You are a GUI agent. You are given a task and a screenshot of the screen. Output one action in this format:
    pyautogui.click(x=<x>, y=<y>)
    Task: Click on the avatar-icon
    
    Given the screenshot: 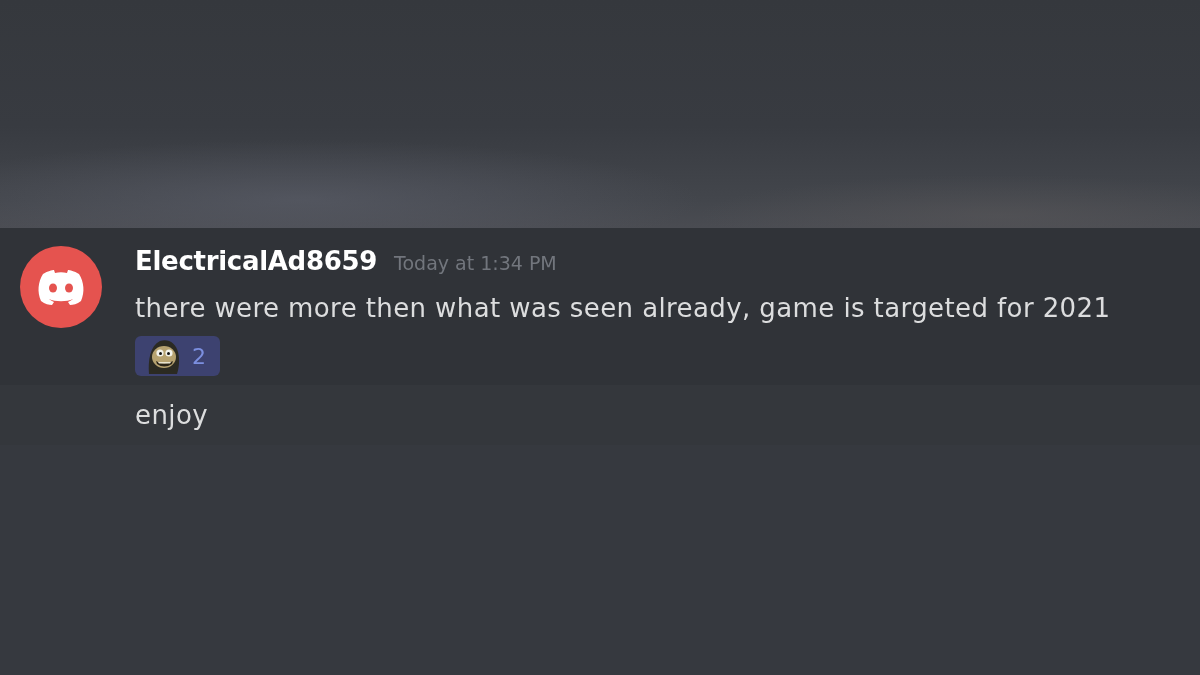 What is the action you would take?
    pyautogui.click(x=61, y=287)
    